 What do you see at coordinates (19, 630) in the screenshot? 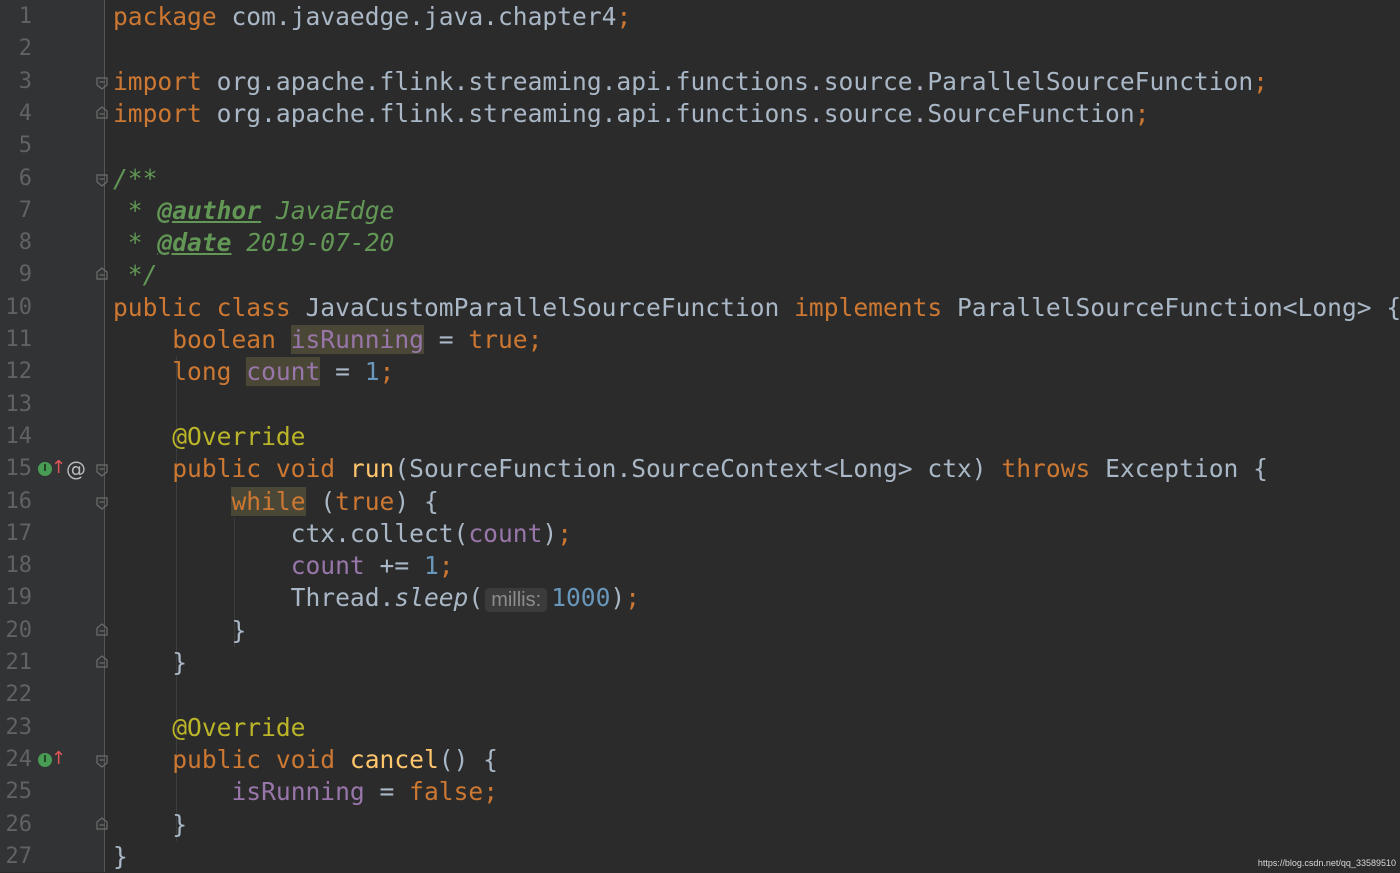
I see `line-number: 20` at bounding box center [19, 630].